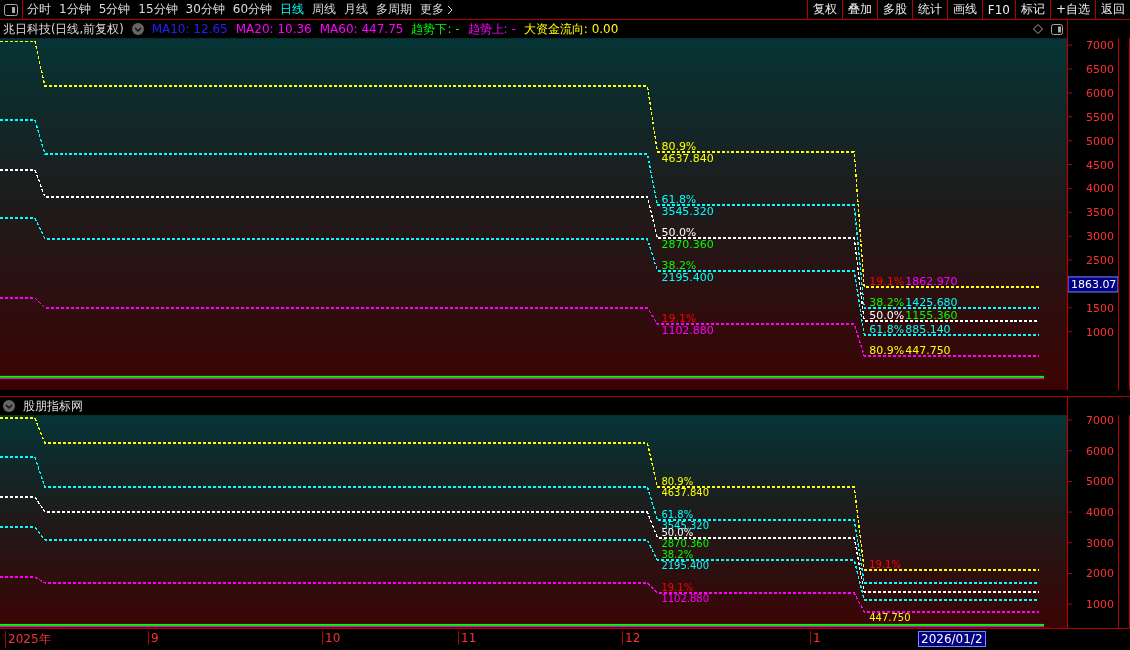 This screenshot has height=650, width=1130. What do you see at coordinates (931, 281) in the screenshot?
I see `level-value: 1862.970` at bounding box center [931, 281].